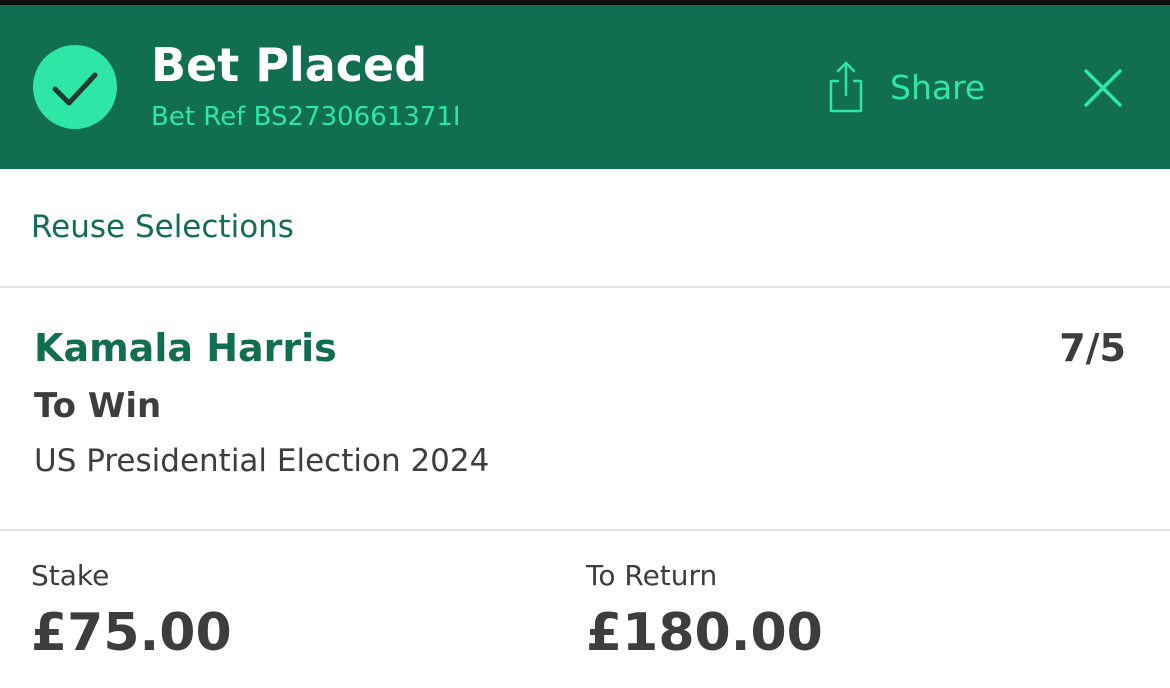 The height and width of the screenshot is (688, 1170). What do you see at coordinates (70, 575) in the screenshot?
I see `stake-label: Stake` at bounding box center [70, 575].